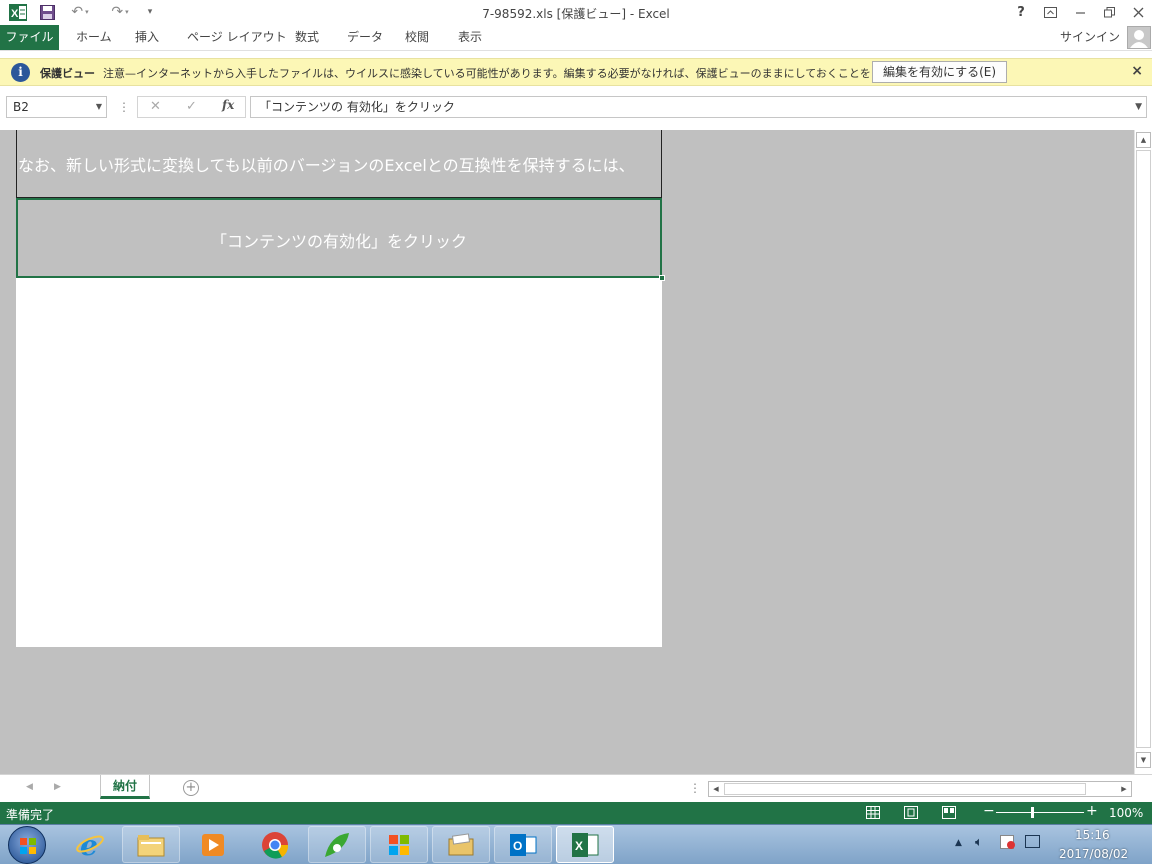 This screenshot has height=868, width=1152. Describe the element at coordinates (27, 845) in the screenshot. I see `start-button` at that location.